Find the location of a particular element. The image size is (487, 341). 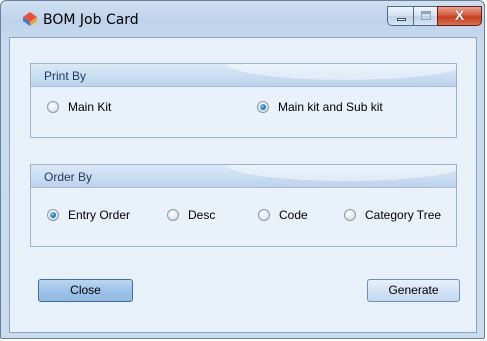

minimize-icon is located at coordinates (401, 19).